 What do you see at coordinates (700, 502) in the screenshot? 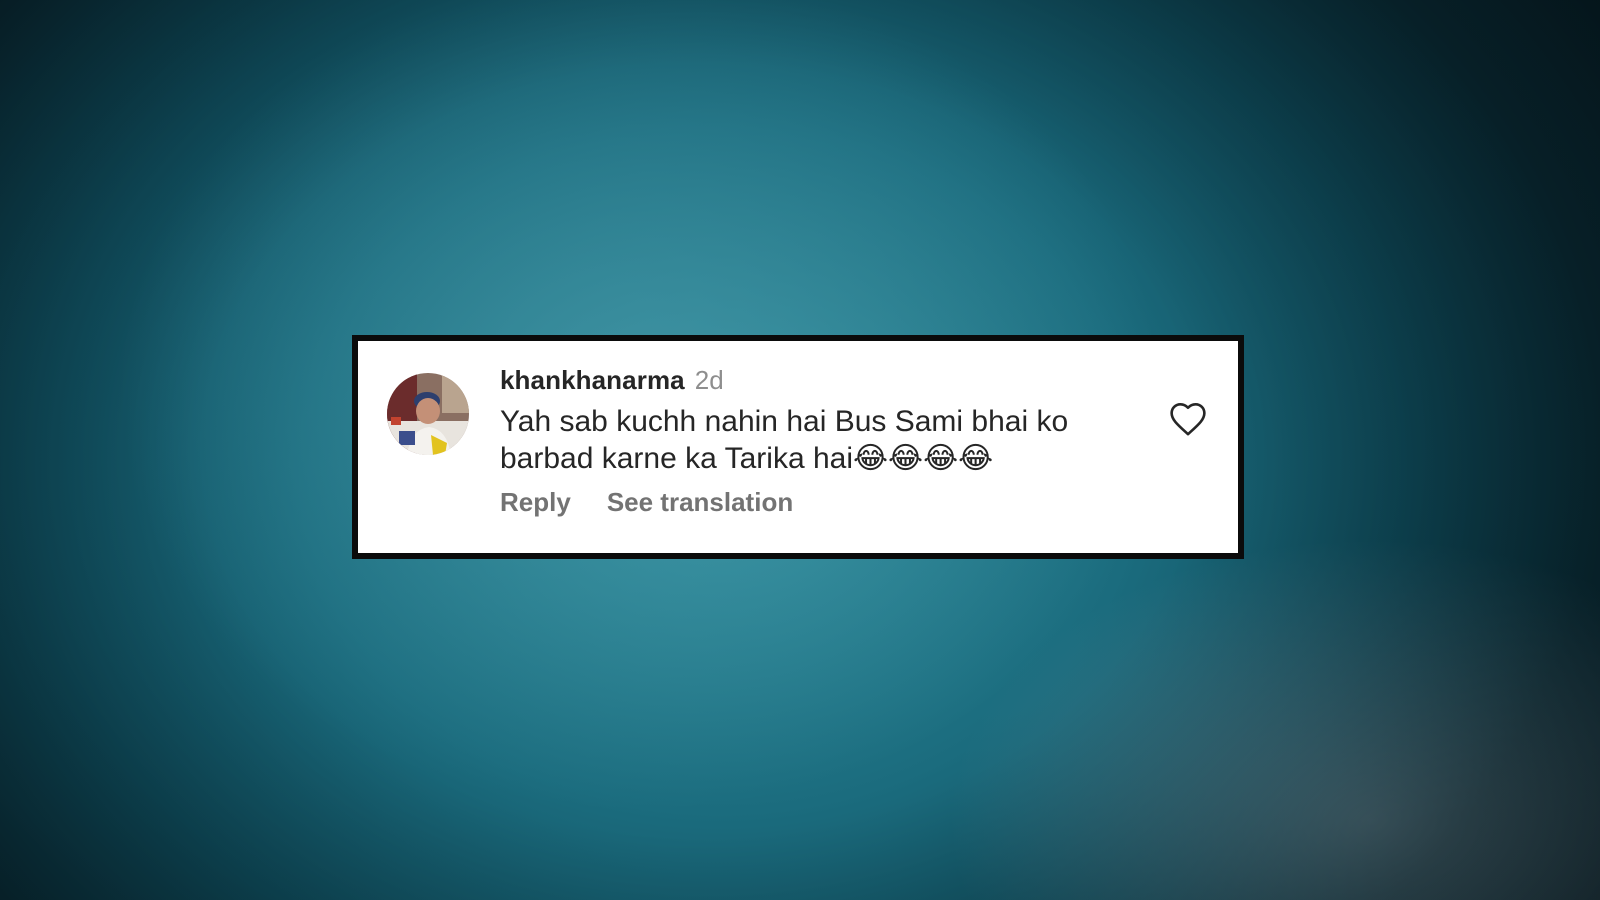
I see `see-translation-button: See translation` at bounding box center [700, 502].